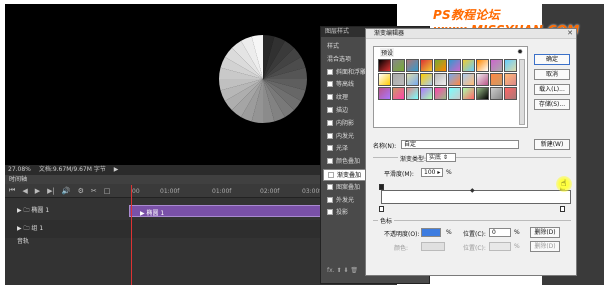 This screenshot has width=604, height=291. What do you see at coordinates (441, 157) in the screenshot?
I see `gradient-type-select: 实底 ⇕` at bounding box center [441, 157].